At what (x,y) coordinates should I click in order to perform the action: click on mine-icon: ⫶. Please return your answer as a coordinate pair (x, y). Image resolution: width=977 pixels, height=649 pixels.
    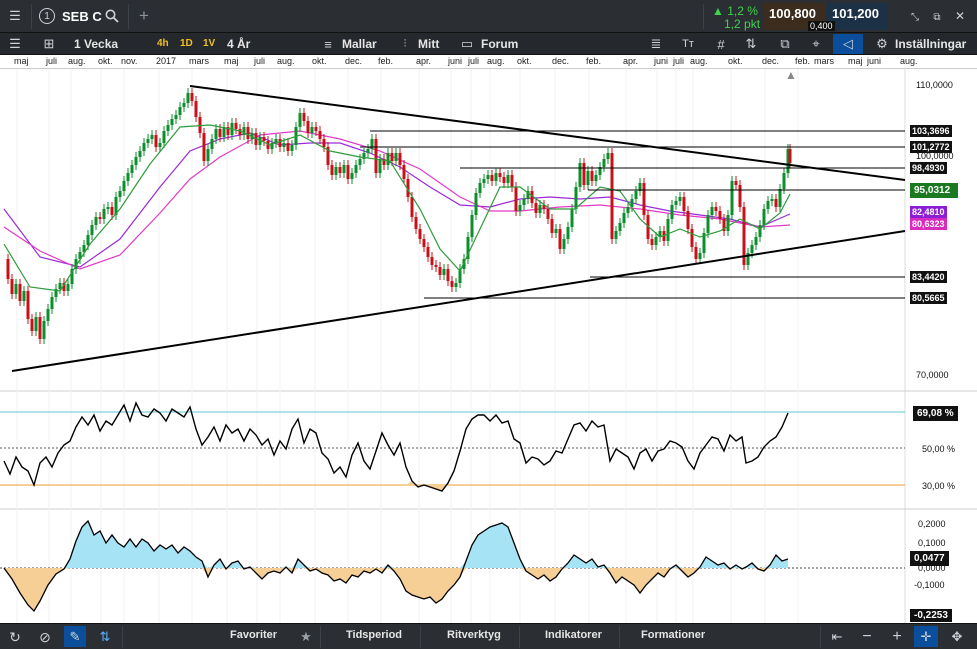
    Looking at the image, I should click on (405, 43).